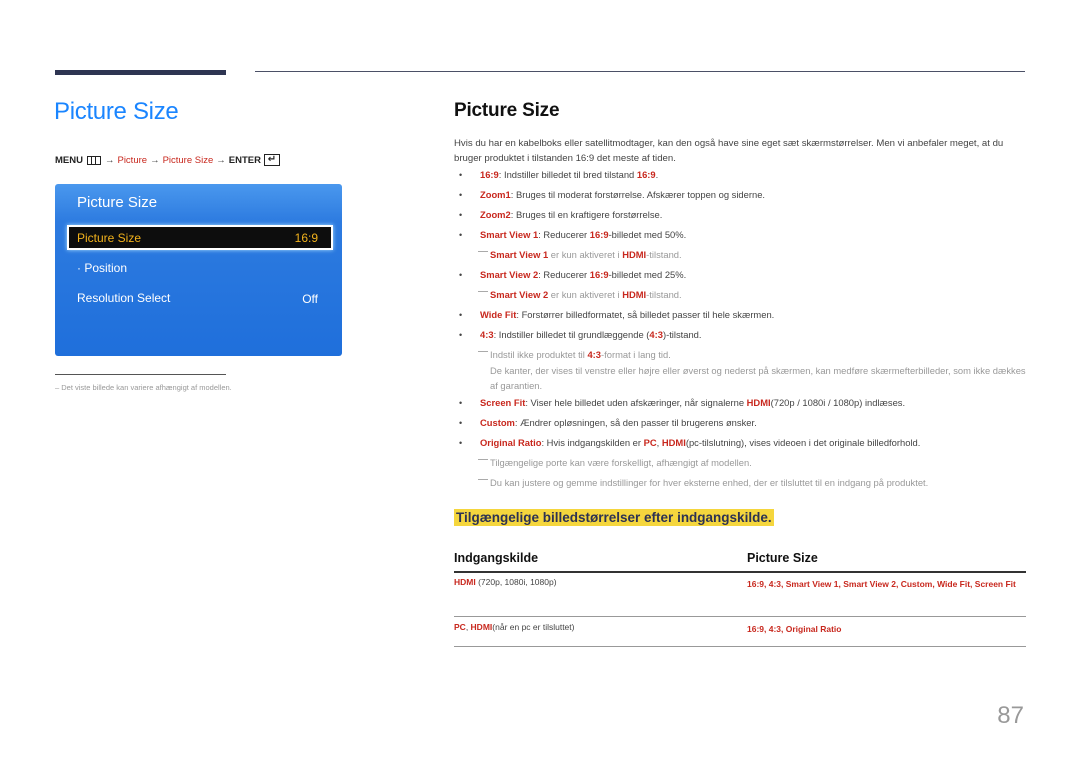 This screenshot has width=1080, height=763. What do you see at coordinates (650, 442) in the screenshot?
I see `option-key: PC` at bounding box center [650, 442].